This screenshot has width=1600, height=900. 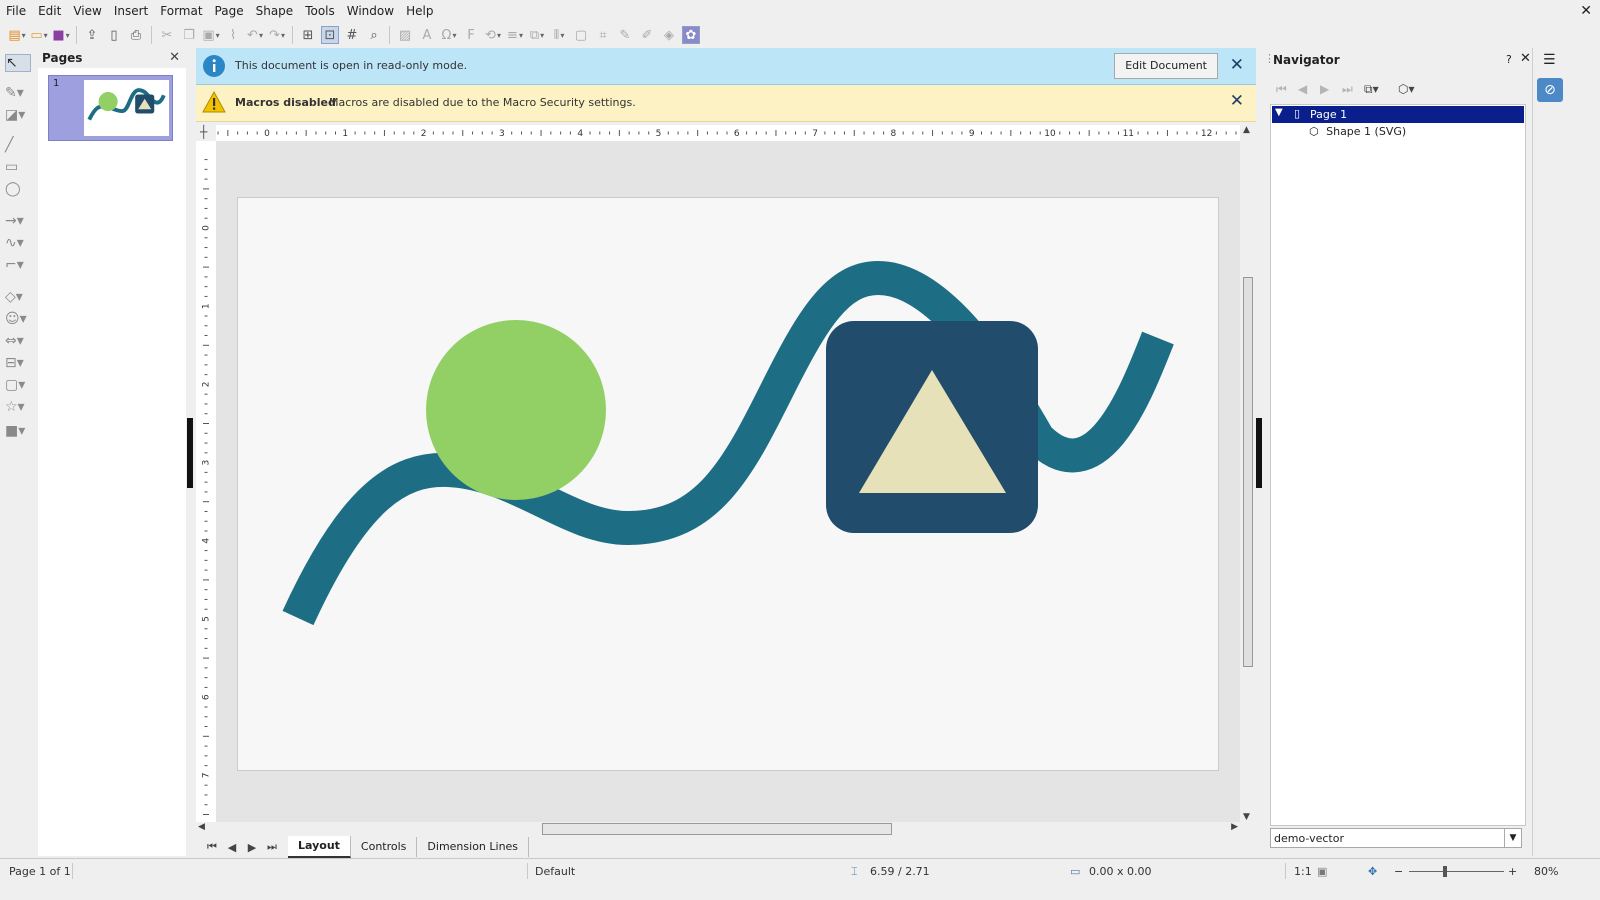 What do you see at coordinates (1398, 114) in the screenshot?
I see `tree-item-page: ▼ ▯ Page 1` at bounding box center [1398, 114].